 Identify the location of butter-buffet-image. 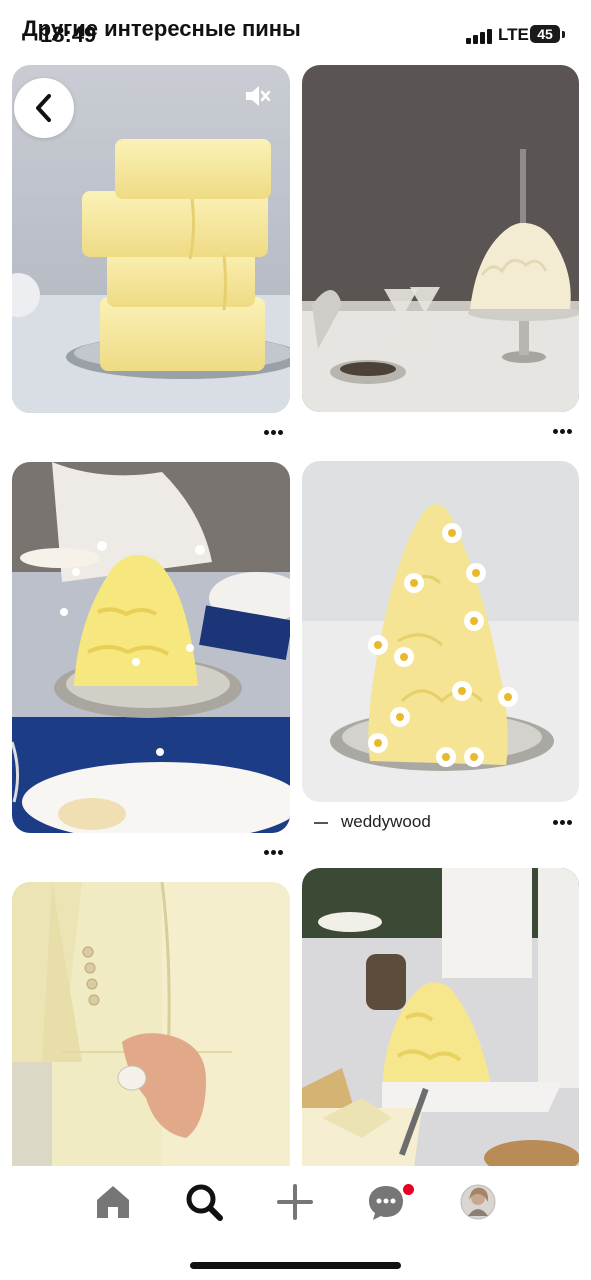
(440, 1025).